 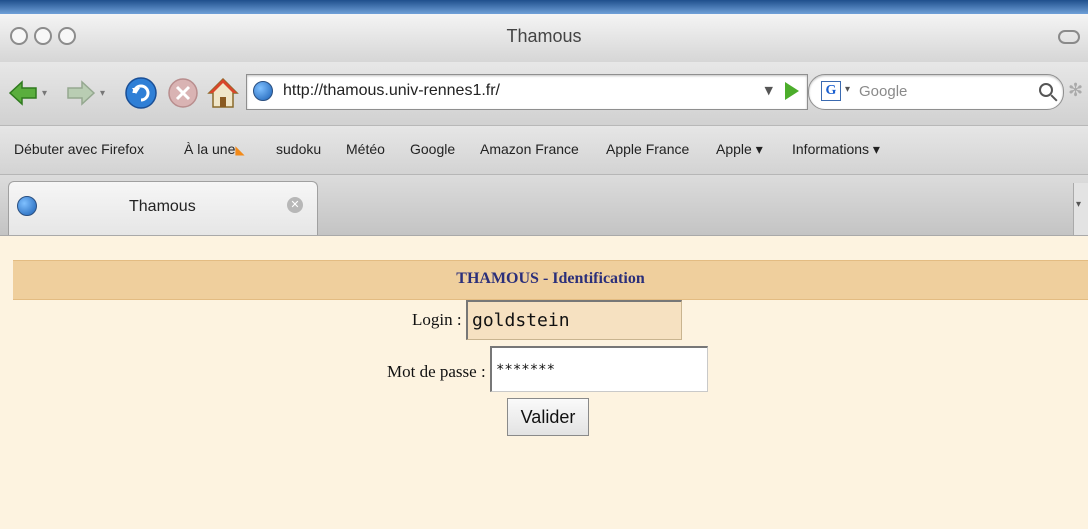 What do you see at coordinates (295, 205) in the screenshot?
I see `close-tab-icon: ✕` at bounding box center [295, 205].